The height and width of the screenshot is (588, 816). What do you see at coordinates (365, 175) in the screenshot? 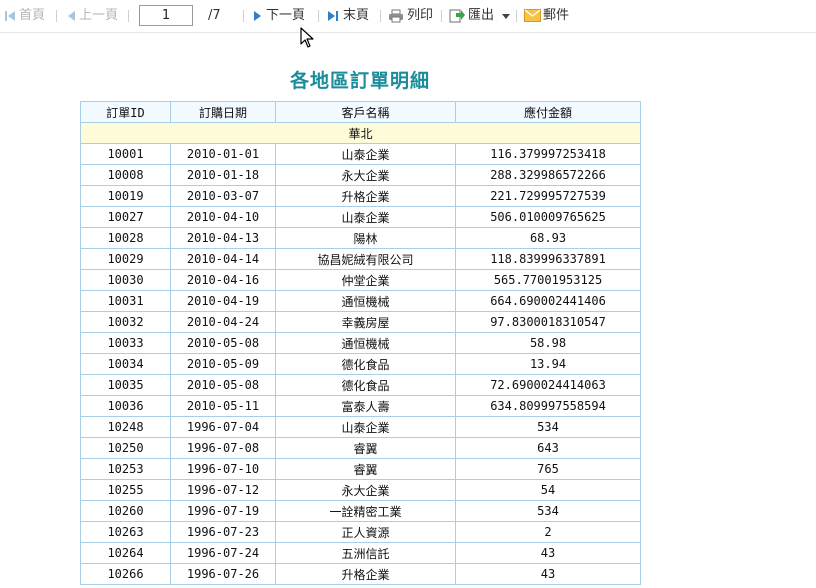
I see `customer-name-cell: 永大企業` at bounding box center [365, 175].